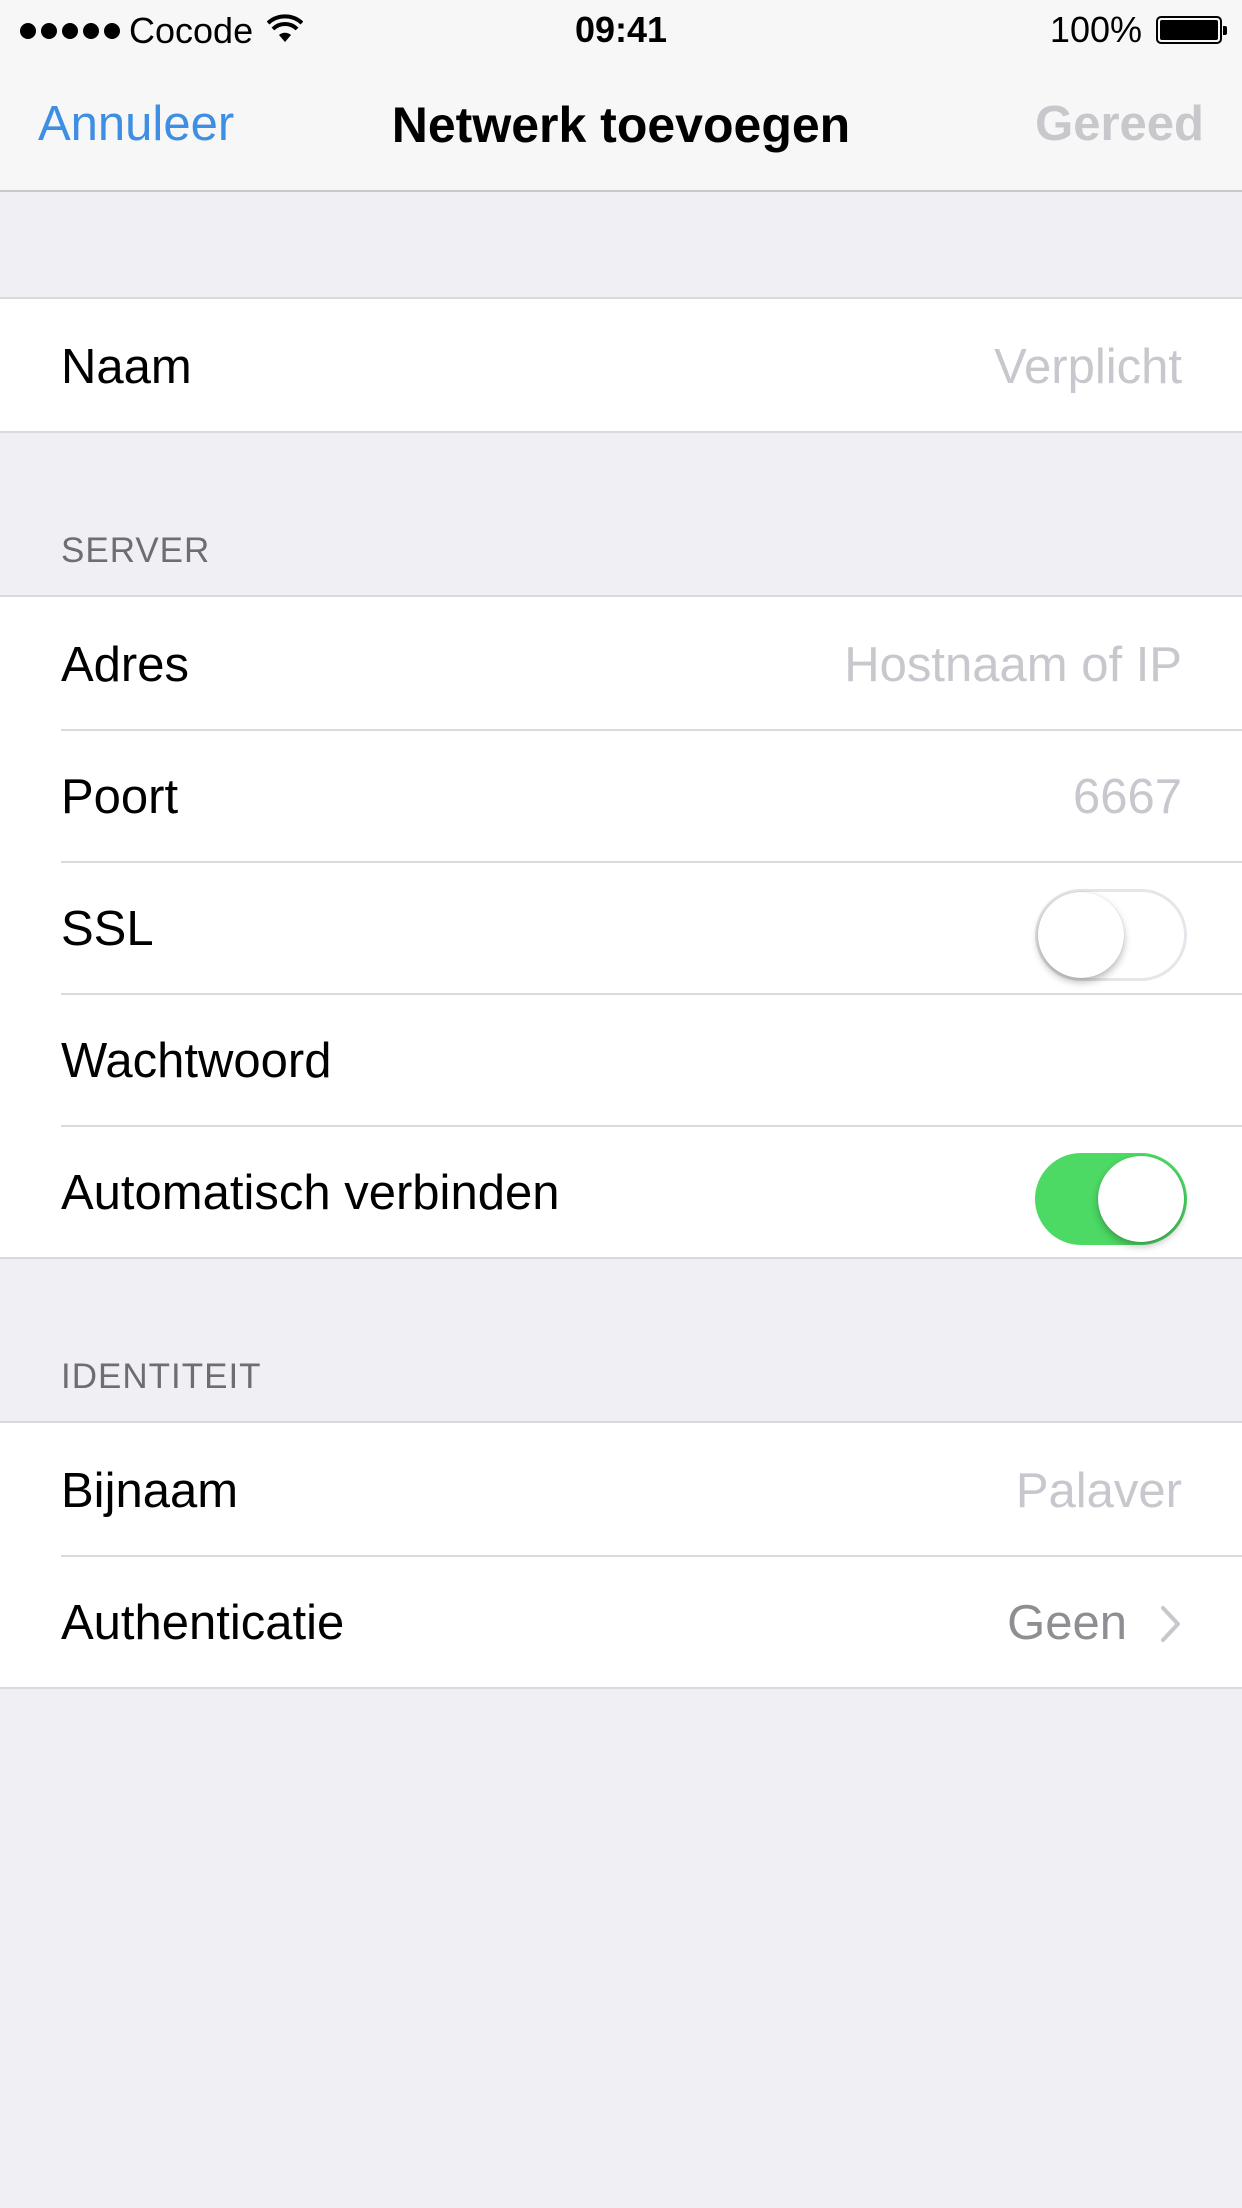 The image size is (1242, 2208). Describe the element at coordinates (161, 1376) in the screenshot. I see `identity-section-header: IDENTITEIT` at that location.